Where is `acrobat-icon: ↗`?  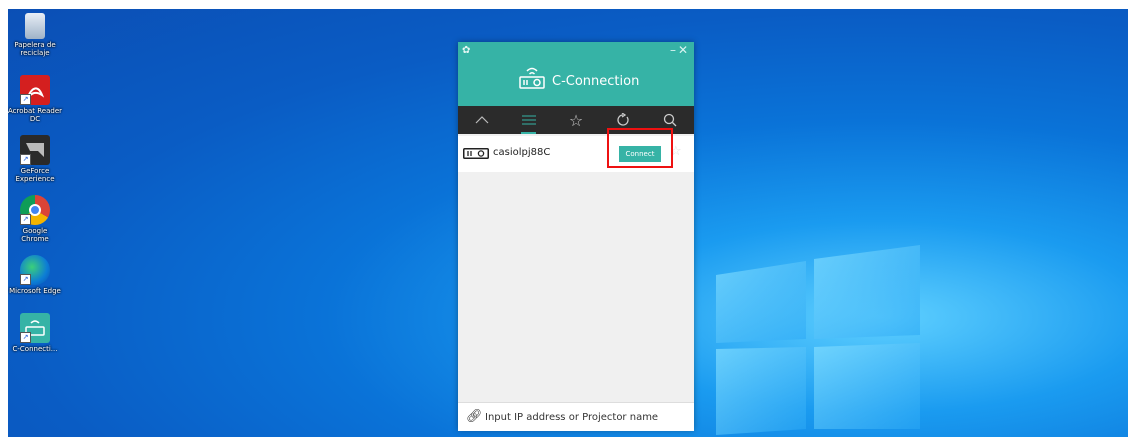 acrobat-icon: ↗ is located at coordinates (35, 90).